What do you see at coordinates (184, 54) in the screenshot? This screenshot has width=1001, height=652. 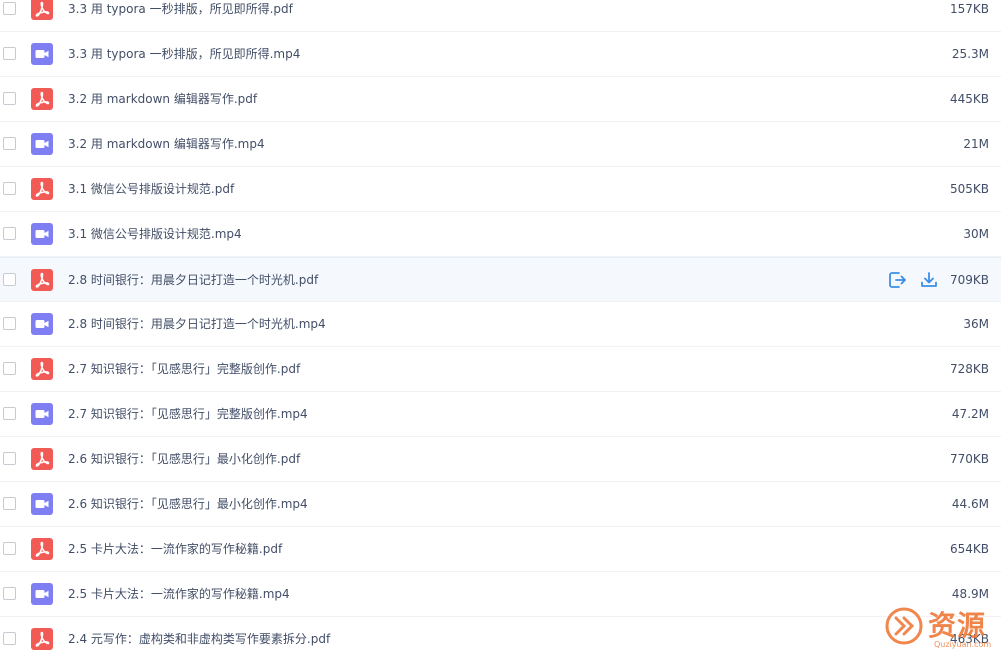 I see `file-name: 3.3 用 typora 一秒排版，所见即所得.mp4` at bounding box center [184, 54].